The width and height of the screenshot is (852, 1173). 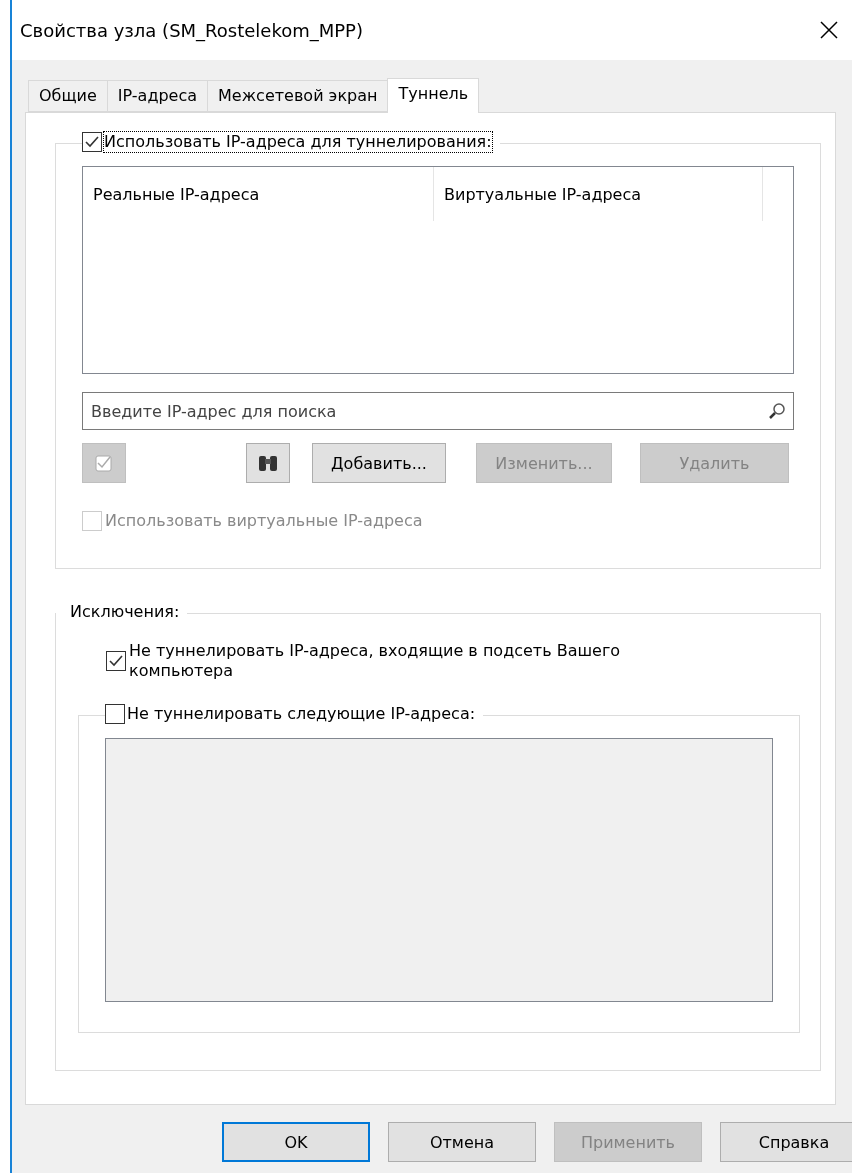 I want to click on checkbox-icon, so click(x=104, y=463).